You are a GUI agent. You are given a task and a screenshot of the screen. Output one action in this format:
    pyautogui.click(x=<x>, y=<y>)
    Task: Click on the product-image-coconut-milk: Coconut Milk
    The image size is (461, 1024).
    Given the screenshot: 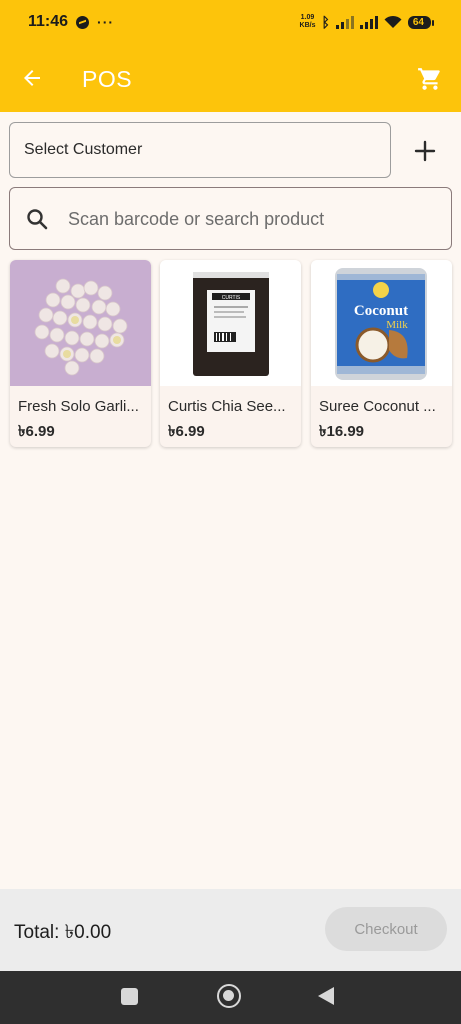 What is the action you would take?
    pyautogui.click(x=381, y=323)
    